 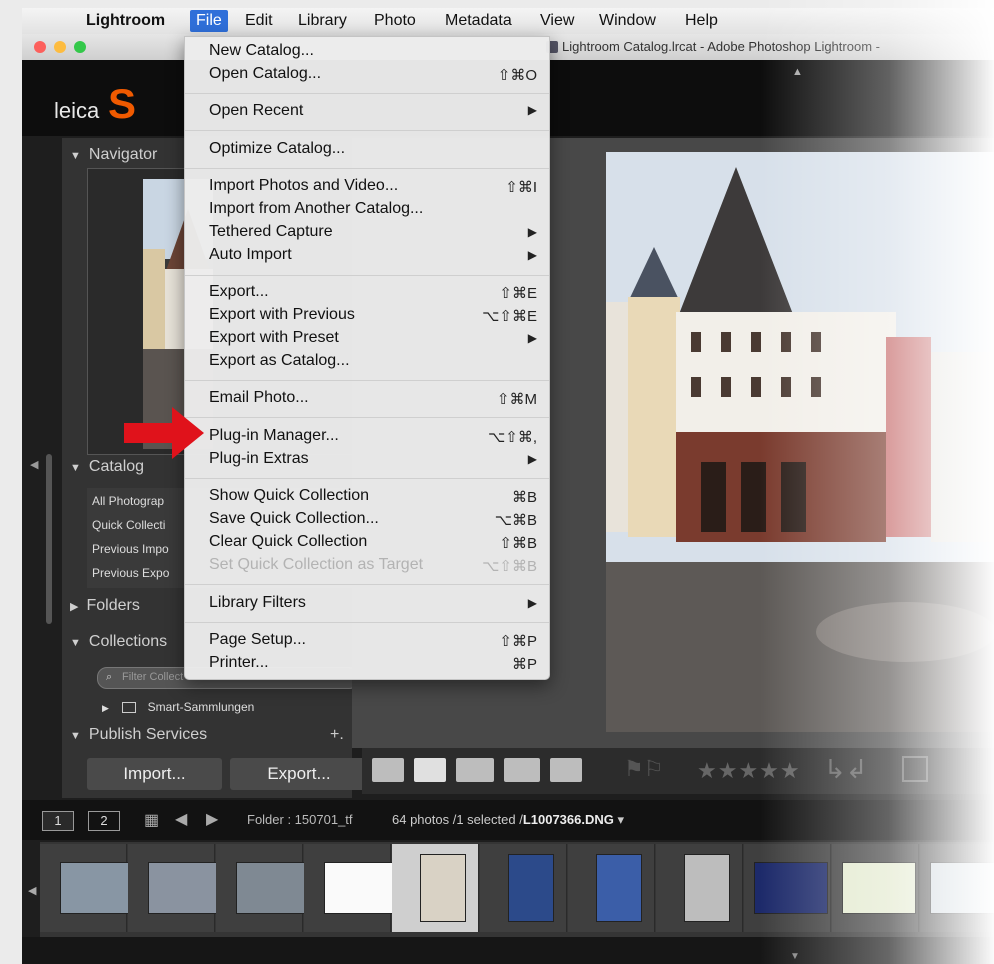 I want to click on people-view-button, so click(x=566, y=770).